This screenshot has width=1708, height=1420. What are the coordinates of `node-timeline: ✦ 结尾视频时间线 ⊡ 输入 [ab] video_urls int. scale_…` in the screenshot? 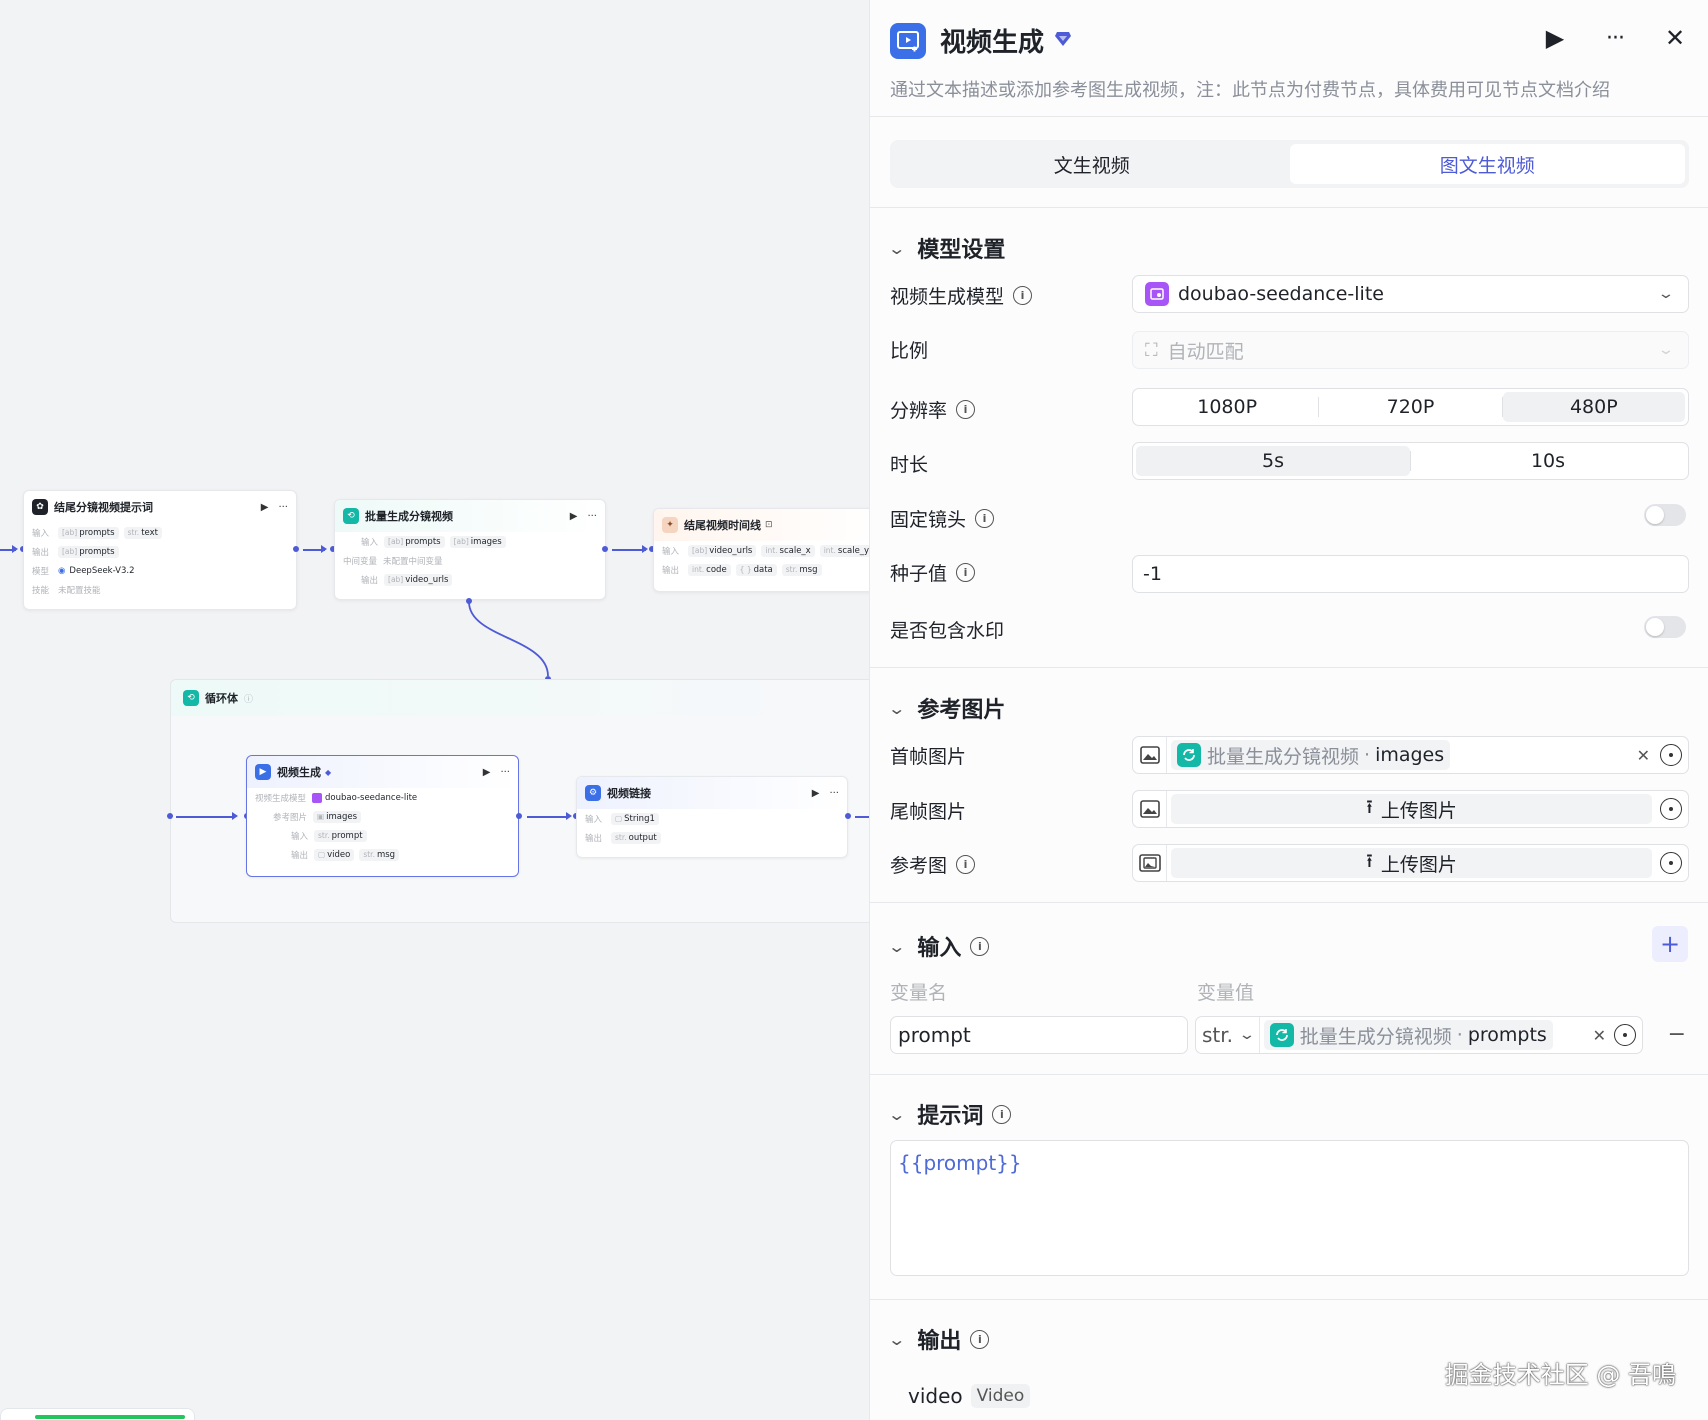 It's located at (761, 550).